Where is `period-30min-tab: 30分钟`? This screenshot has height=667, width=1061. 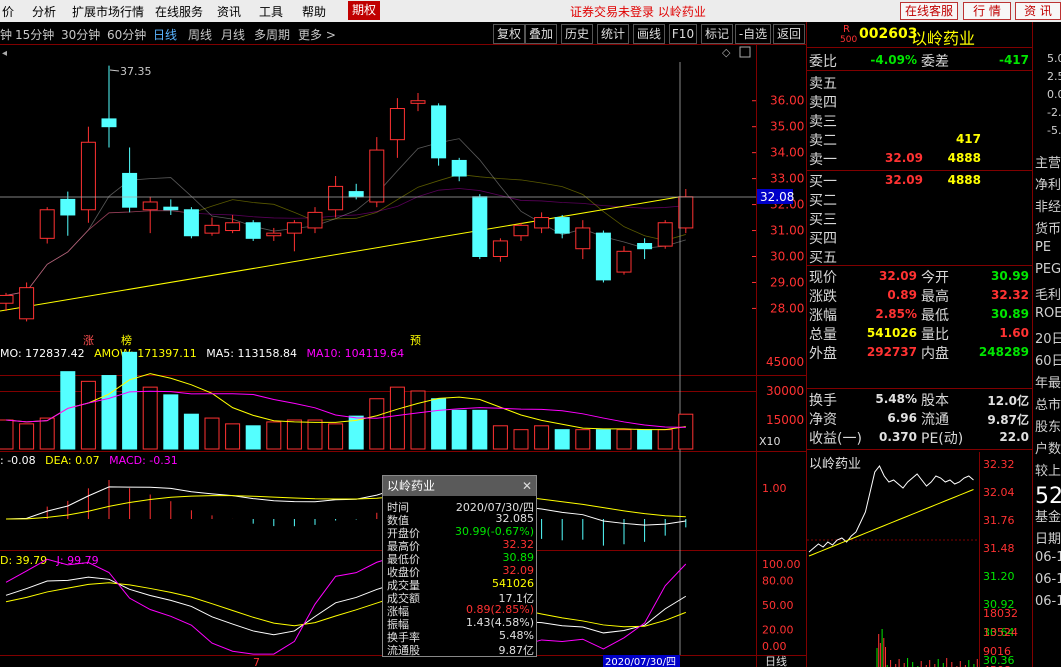 period-30min-tab: 30分钟 is located at coordinates (80, 34).